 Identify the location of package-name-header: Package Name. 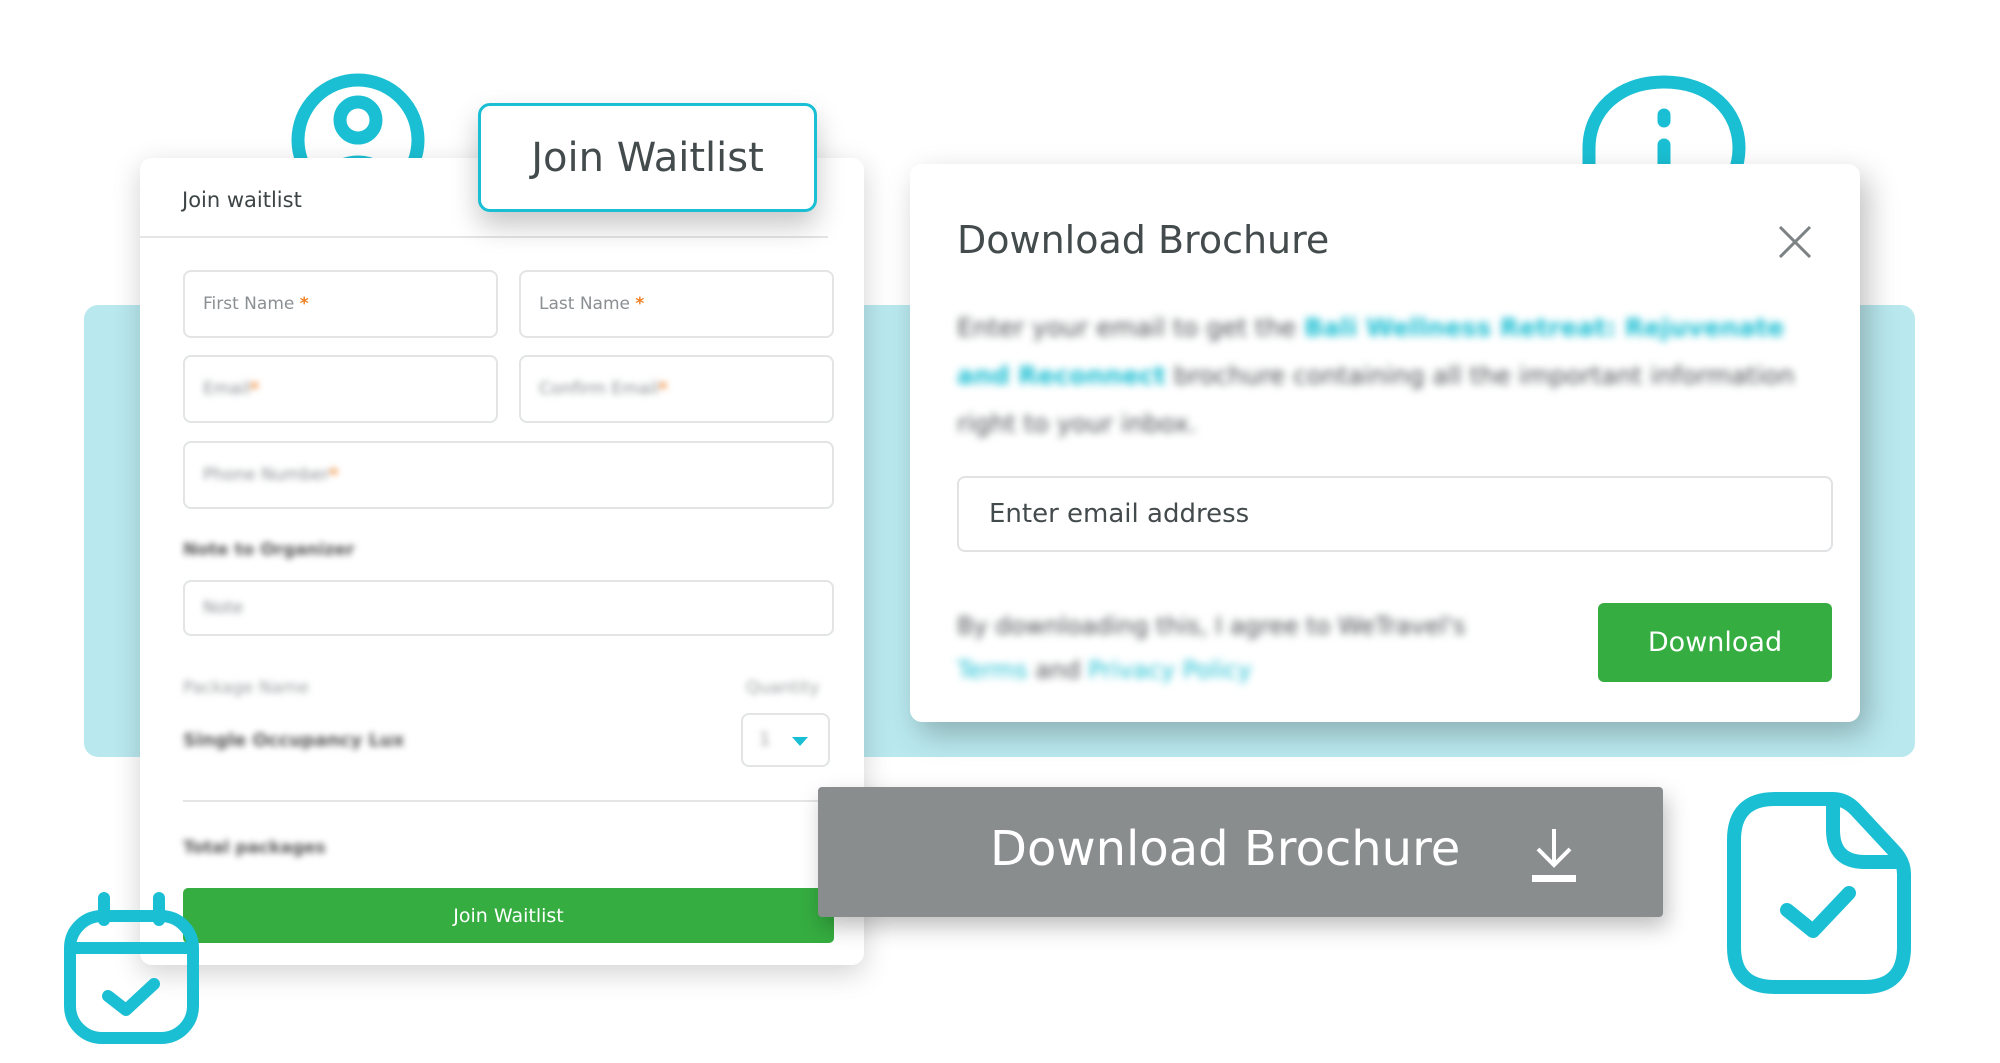
(246, 688).